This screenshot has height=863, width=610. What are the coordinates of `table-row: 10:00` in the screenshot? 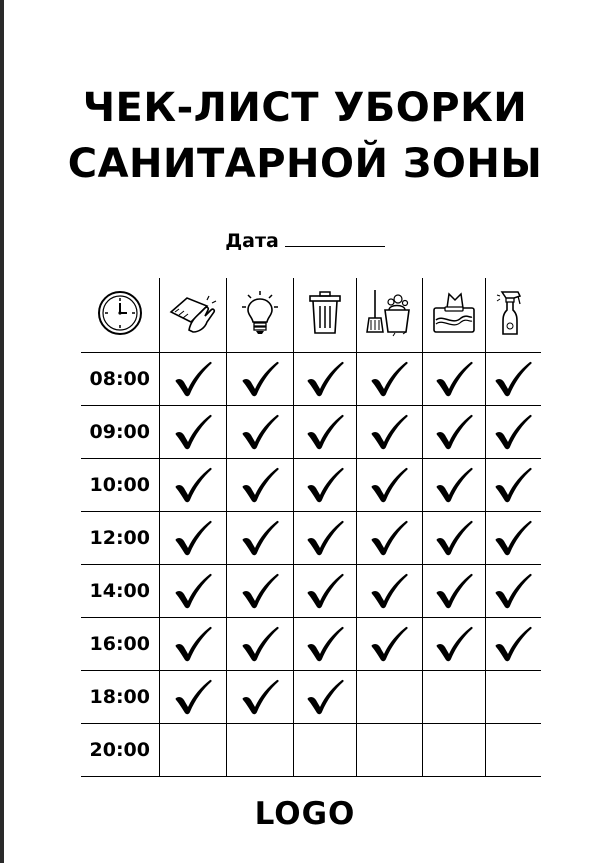 It's located at (311, 485).